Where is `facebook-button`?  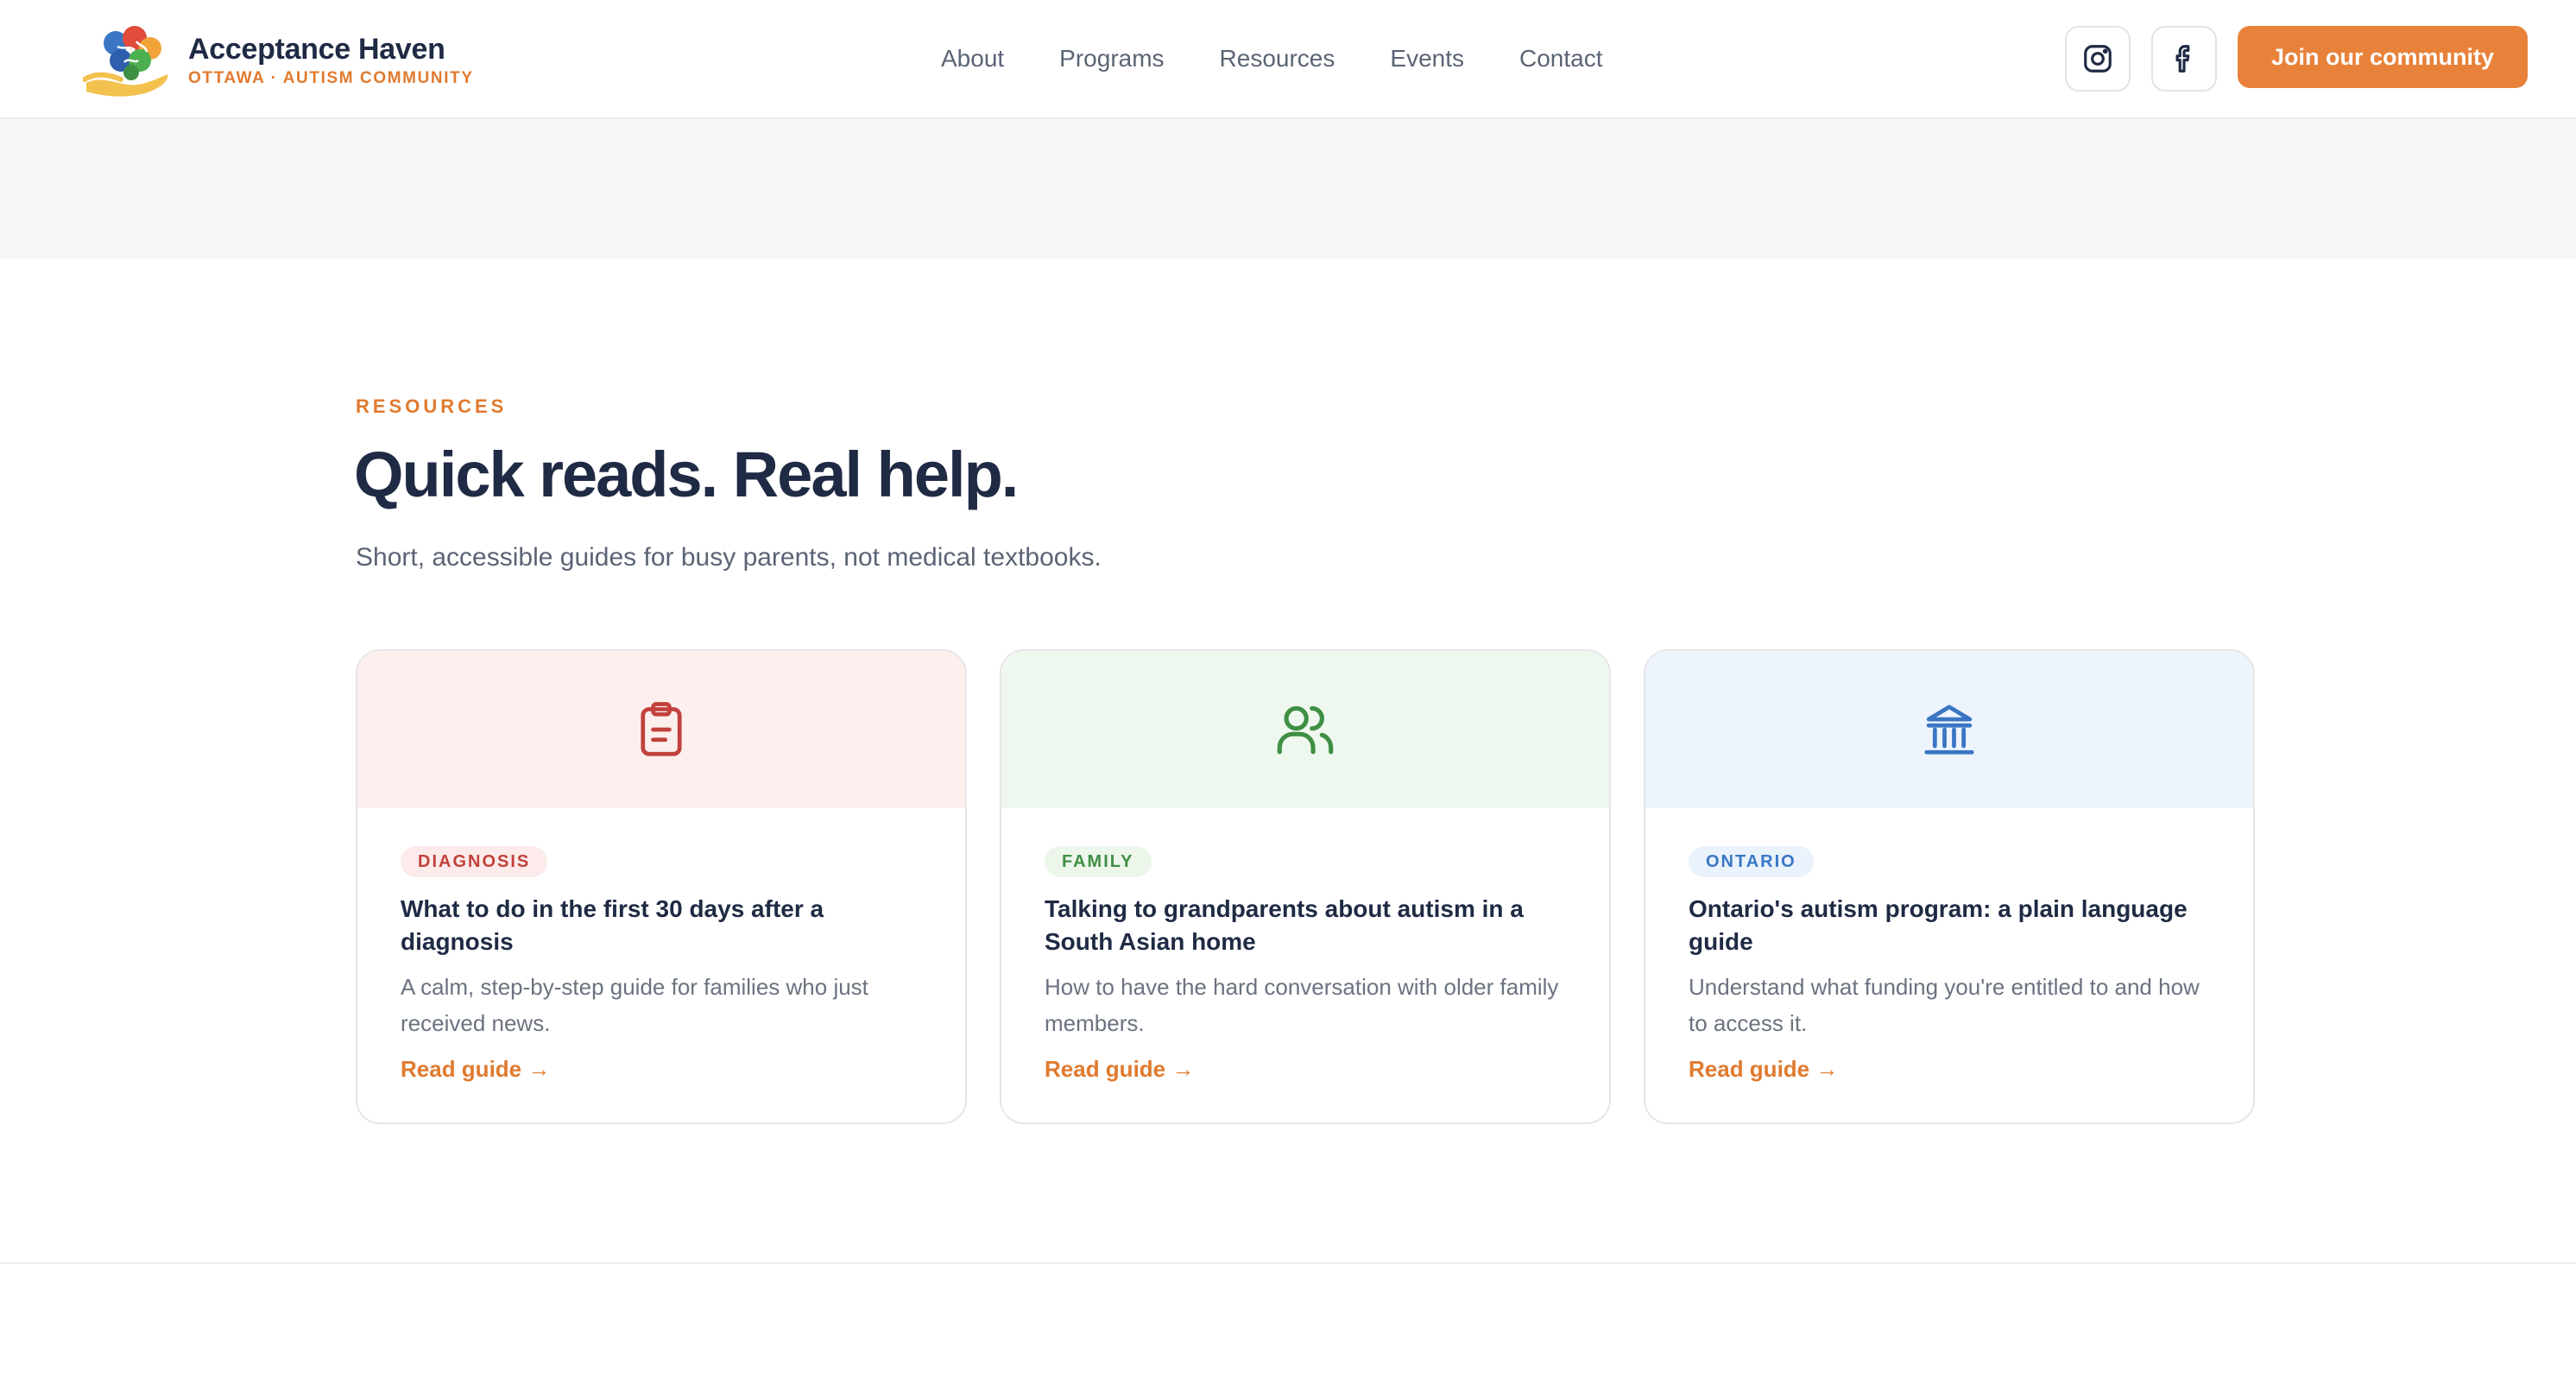 facebook-button is located at coordinates (2184, 59).